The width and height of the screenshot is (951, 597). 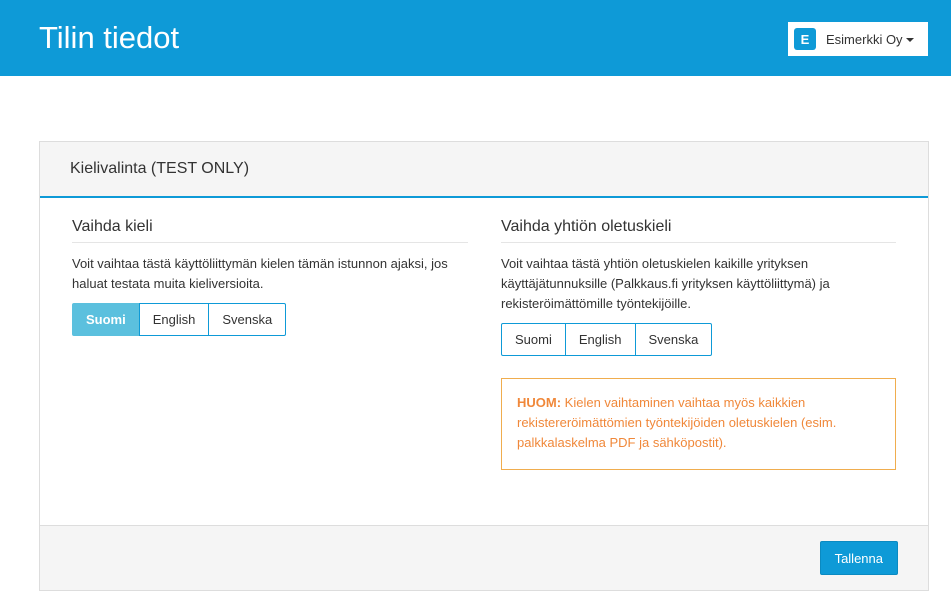 I want to click on company-language-buttons: Suomi English Svenska, so click(x=607, y=339).